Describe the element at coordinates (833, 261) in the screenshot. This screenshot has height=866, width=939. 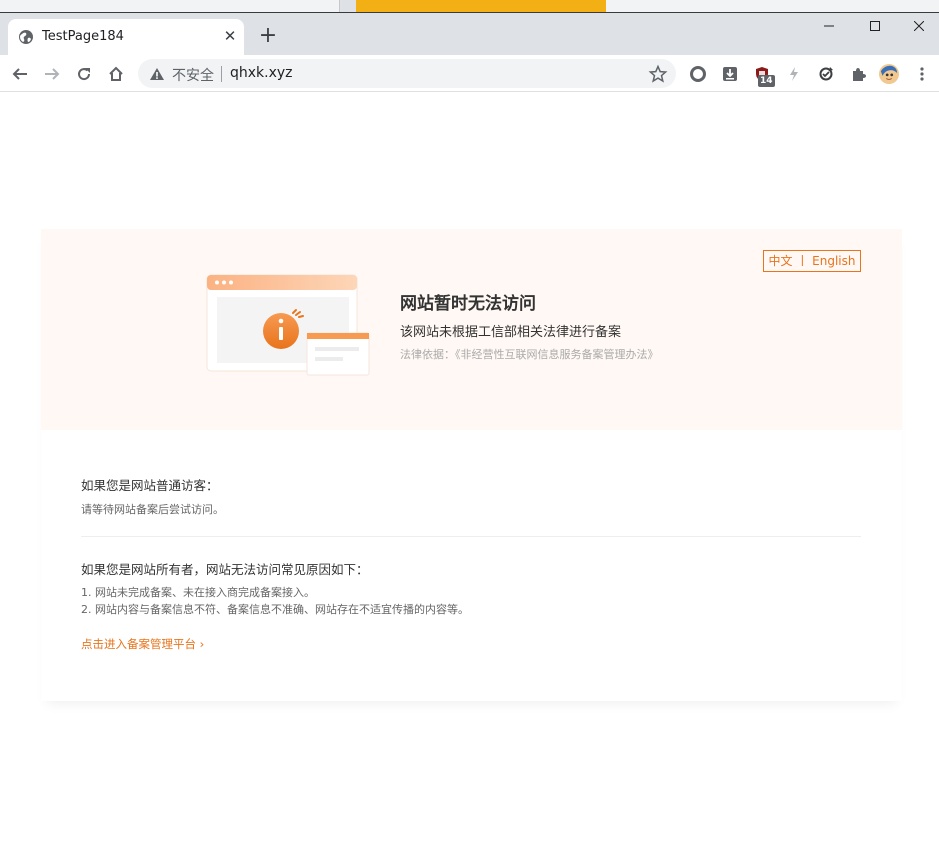
I see `lang-en-link: English` at that location.